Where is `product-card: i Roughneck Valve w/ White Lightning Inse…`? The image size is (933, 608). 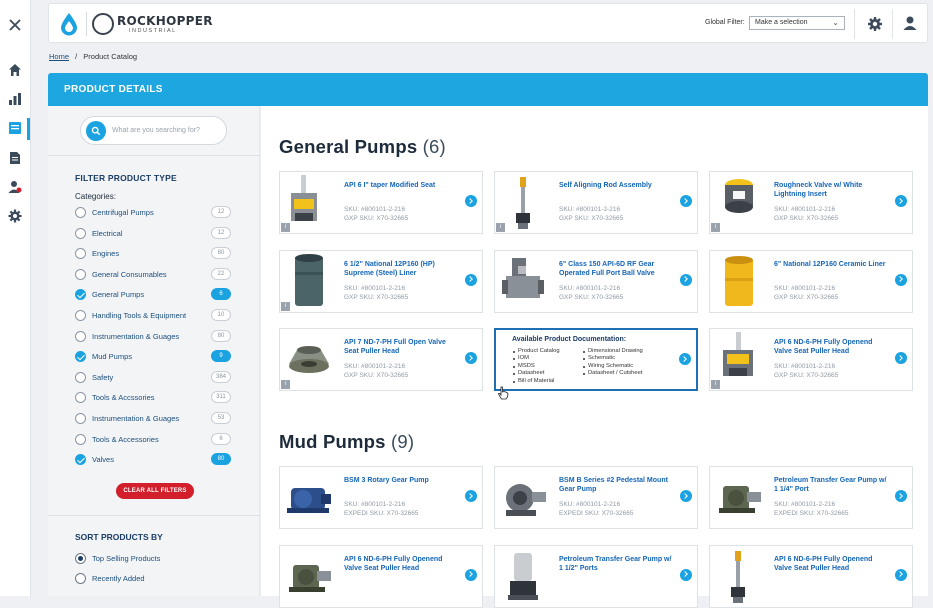 product-card: i Roughneck Valve w/ White Lightning Inse… is located at coordinates (811, 202).